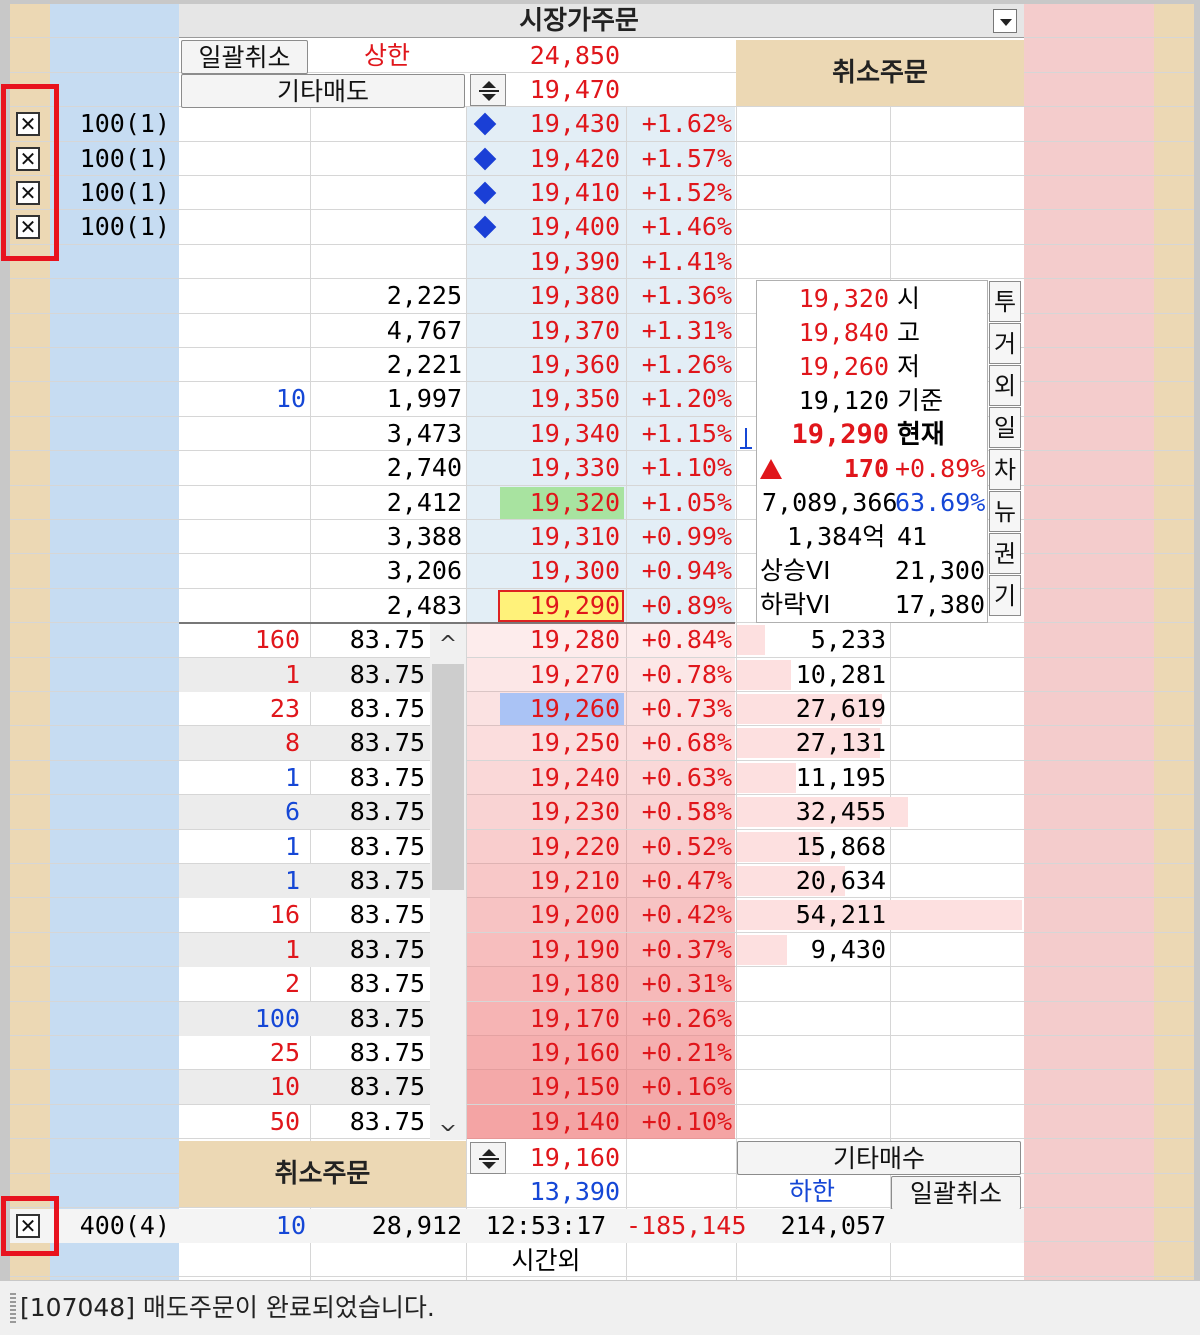 Image resolution: width=1200 pixels, height=1335 pixels. What do you see at coordinates (840, 846) in the screenshot?
I see `bid-qty: 15,868` at bounding box center [840, 846].